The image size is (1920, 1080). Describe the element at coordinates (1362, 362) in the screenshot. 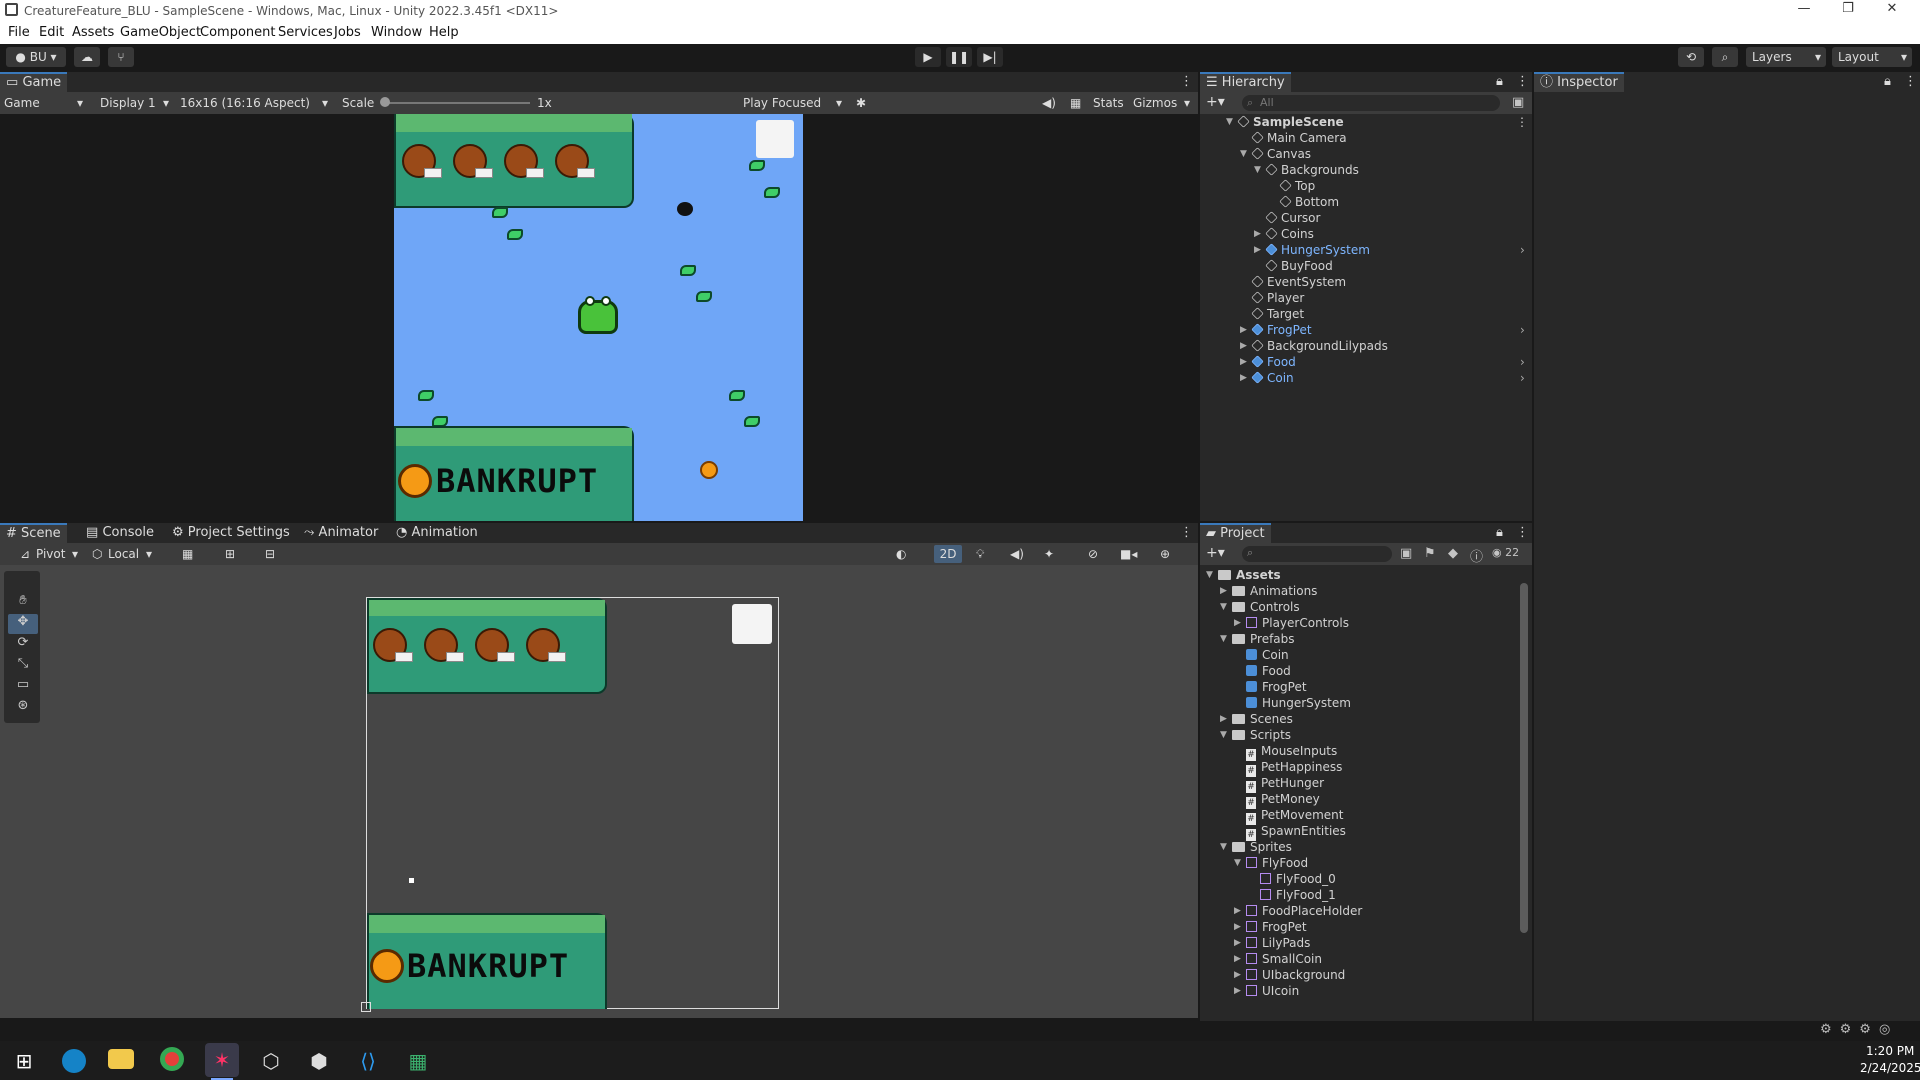

I see `hierarchy-item: ▶ Food ›` at that location.